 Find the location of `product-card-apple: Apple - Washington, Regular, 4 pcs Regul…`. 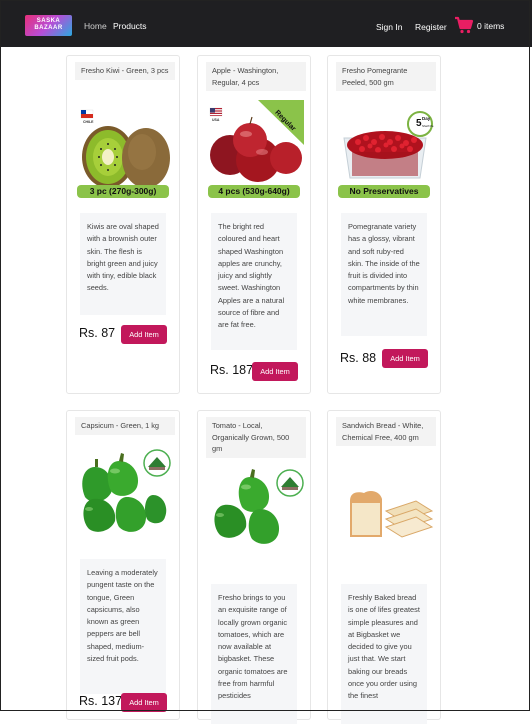

product-card-apple: Apple - Washington, Regular, 4 pcs Regul… is located at coordinates (254, 224).